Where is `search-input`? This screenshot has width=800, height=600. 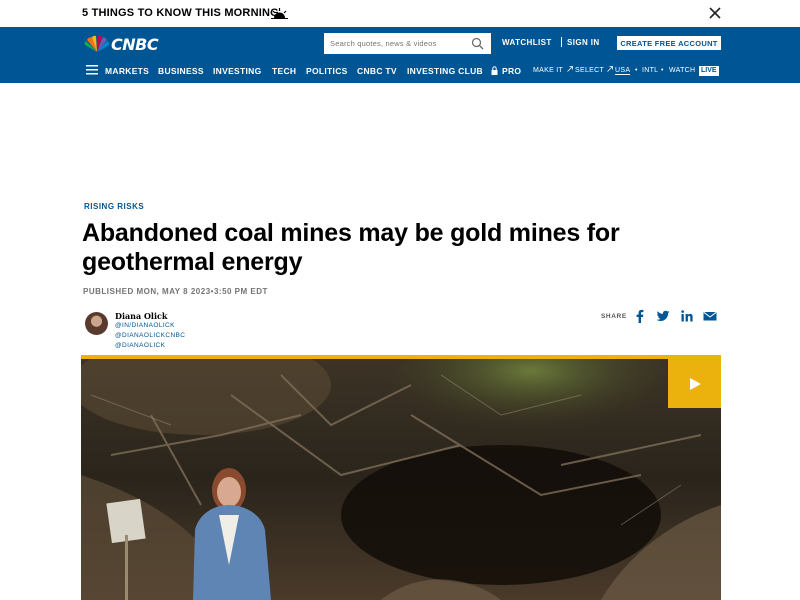
search-input is located at coordinates (394, 43).